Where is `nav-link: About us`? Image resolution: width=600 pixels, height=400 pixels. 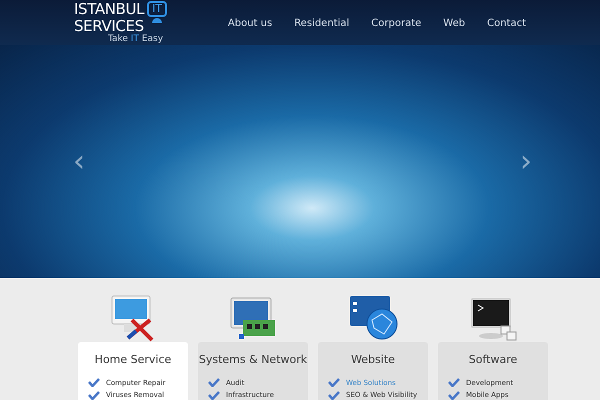
nav-link: About us is located at coordinates (250, 23).